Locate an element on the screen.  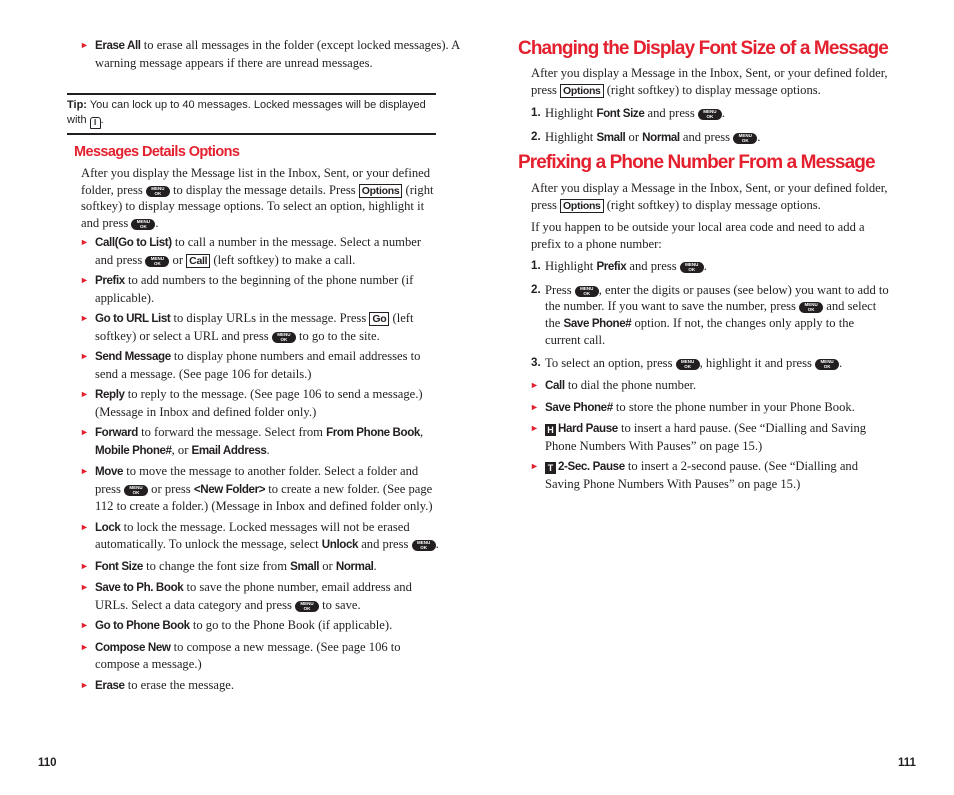
option-term: Save to Ph. Book is located at coordinates (139, 587).